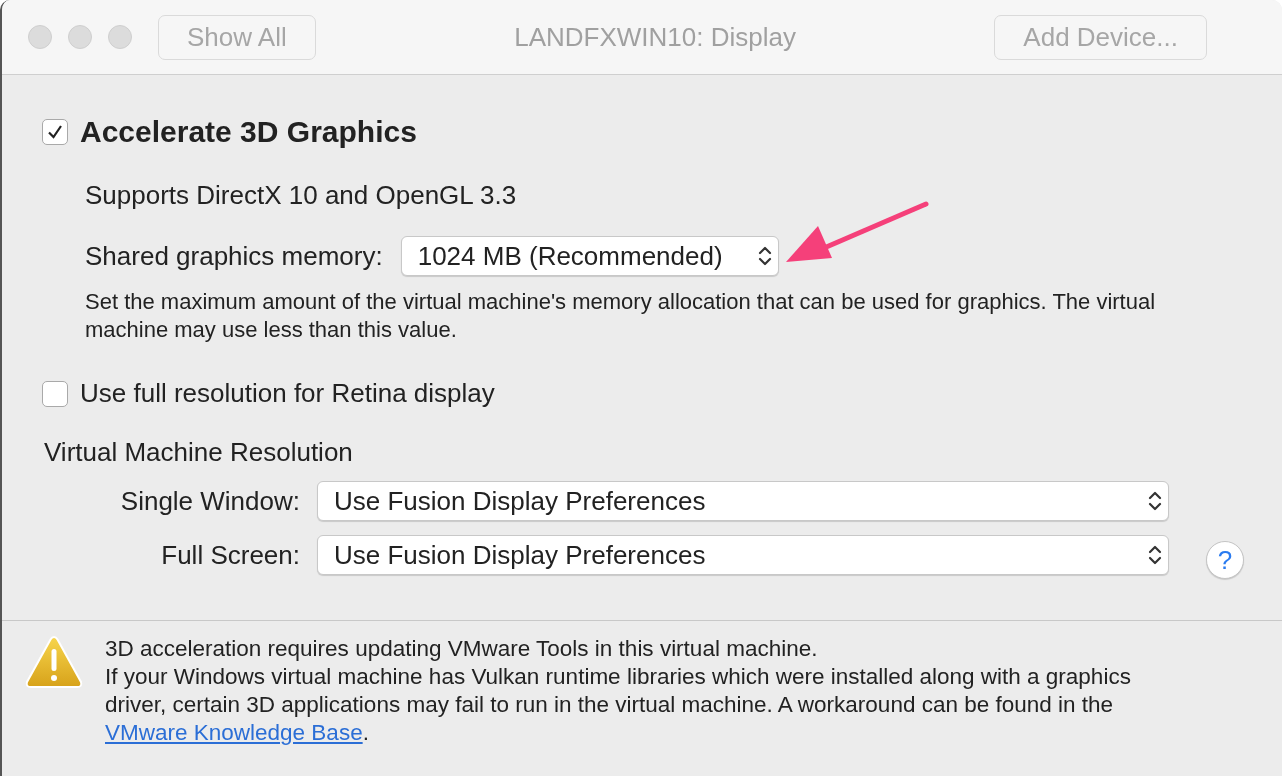 The height and width of the screenshot is (776, 1282). What do you see at coordinates (199, 452) in the screenshot?
I see `section-heading: Virtual Machine Resolution` at bounding box center [199, 452].